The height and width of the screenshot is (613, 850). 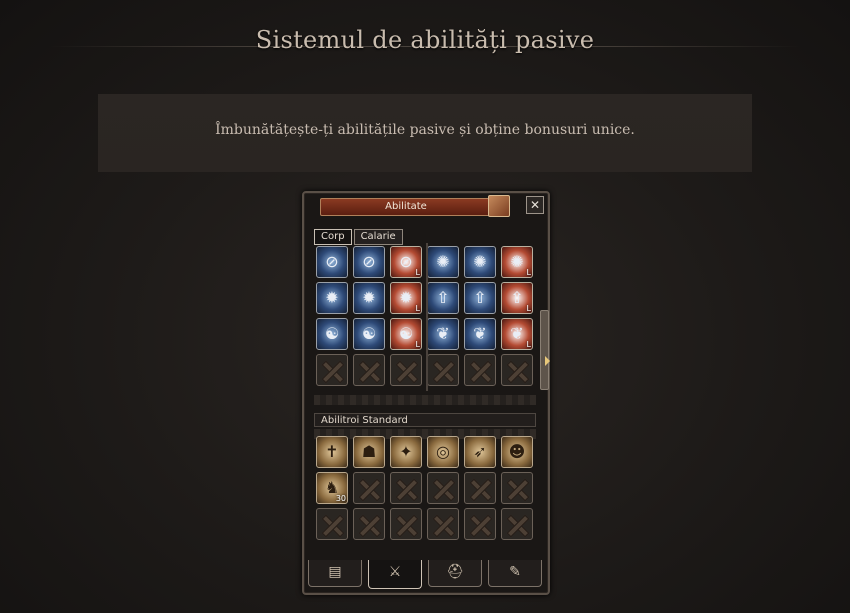 I want to click on decorative-strip, so click(x=425, y=400).